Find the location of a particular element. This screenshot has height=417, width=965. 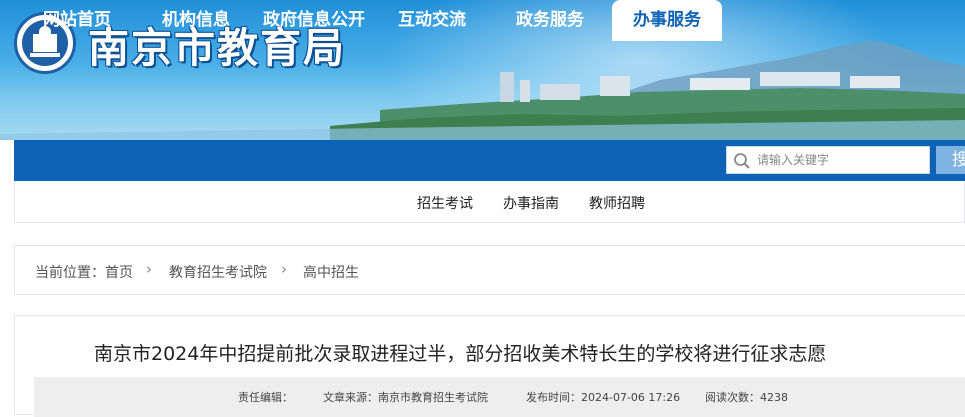

search-button: 搜 is located at coordinates (950, 160).